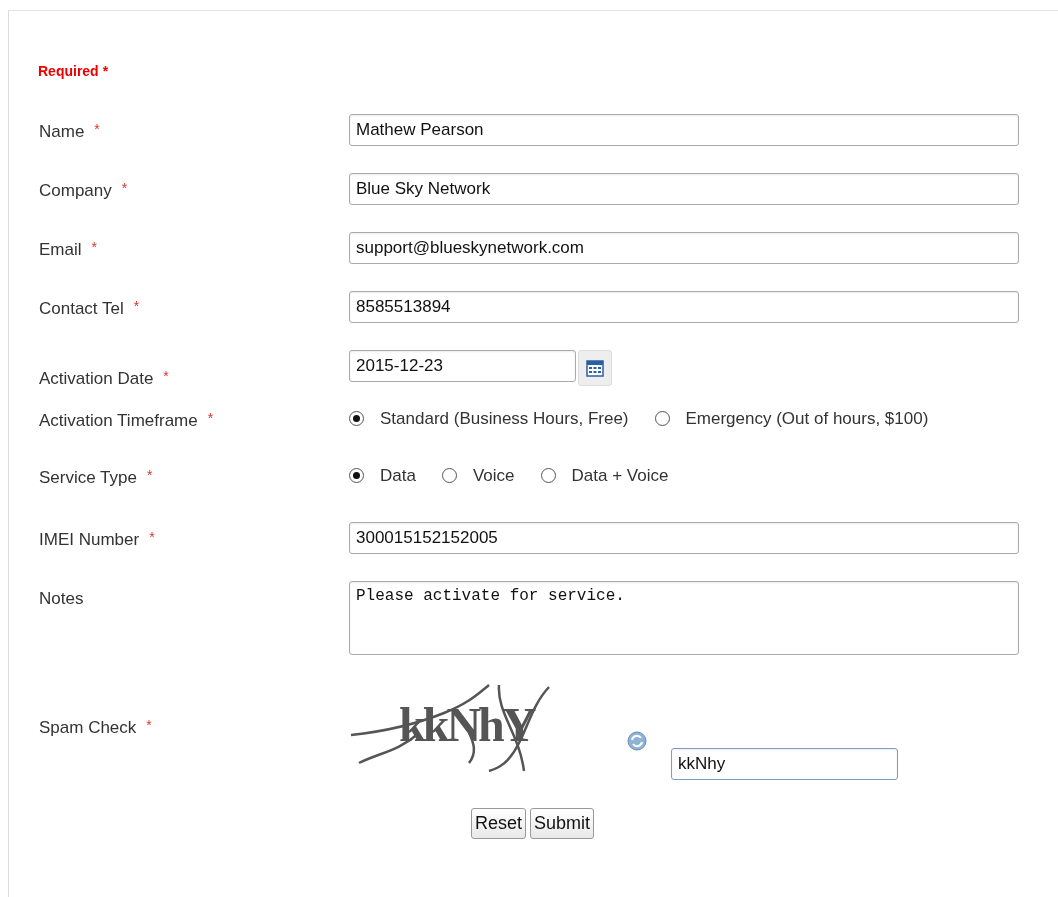 This screenshot has width=1058, height=897. What do you see at coordinates (637, 741) in the screenshot?
I see `refresh-icon` at bounding box center [637, 741].